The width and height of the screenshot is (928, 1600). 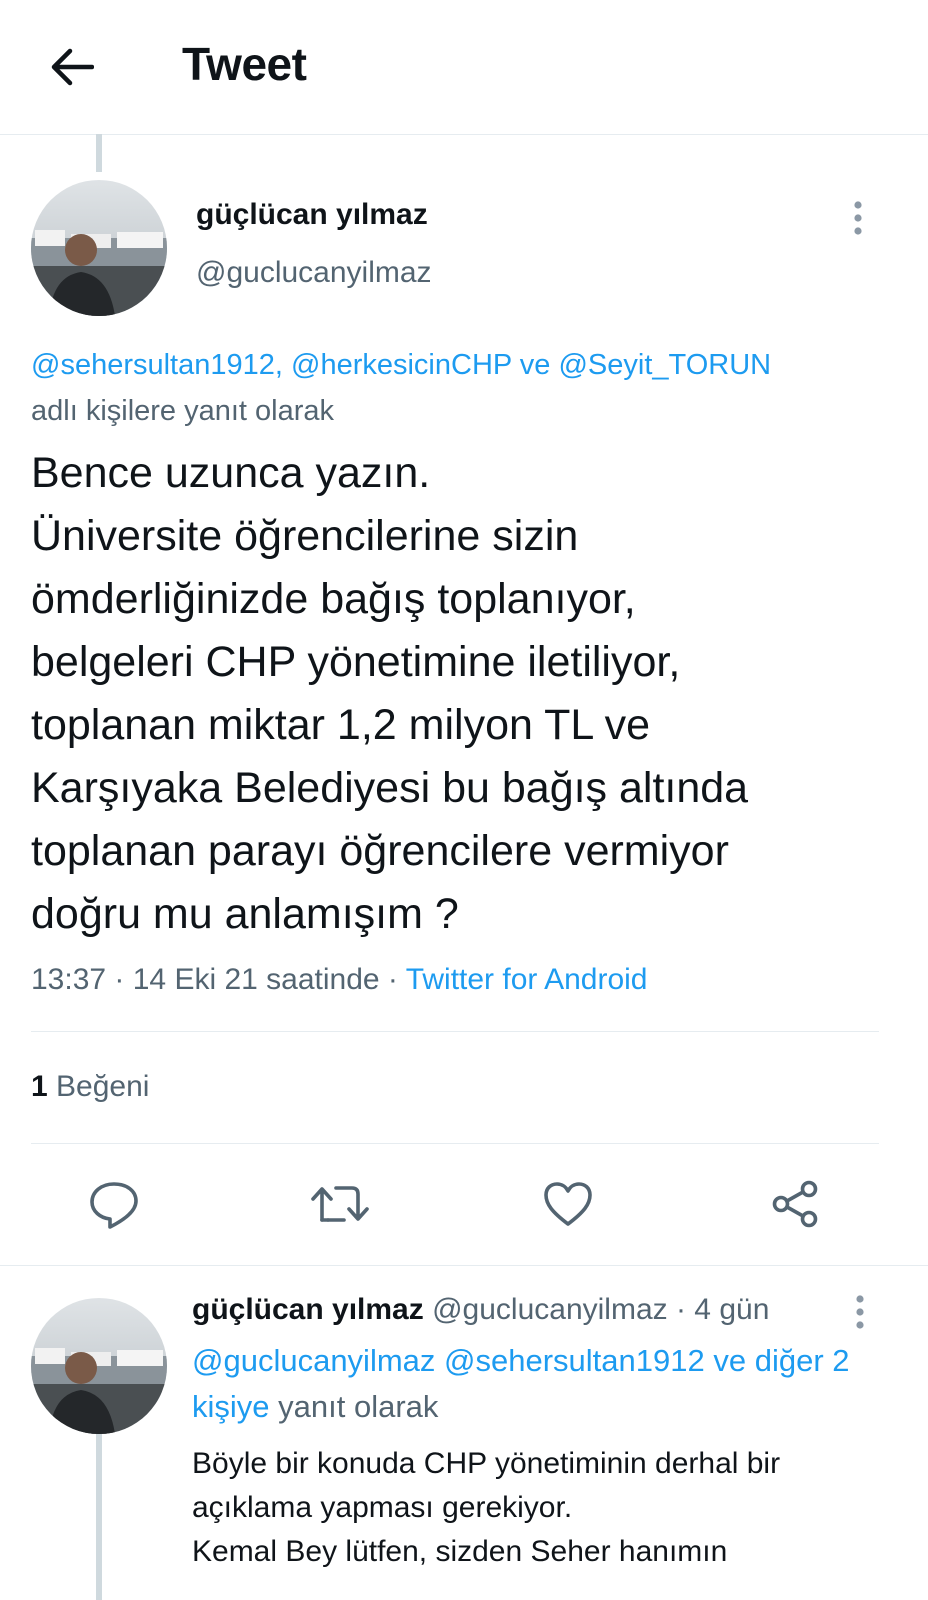 What do you see at coordinates (664, 365) in the screenshot?
I see `mention-link: @Seyit_TORUN` at bounding box center [664, 365].